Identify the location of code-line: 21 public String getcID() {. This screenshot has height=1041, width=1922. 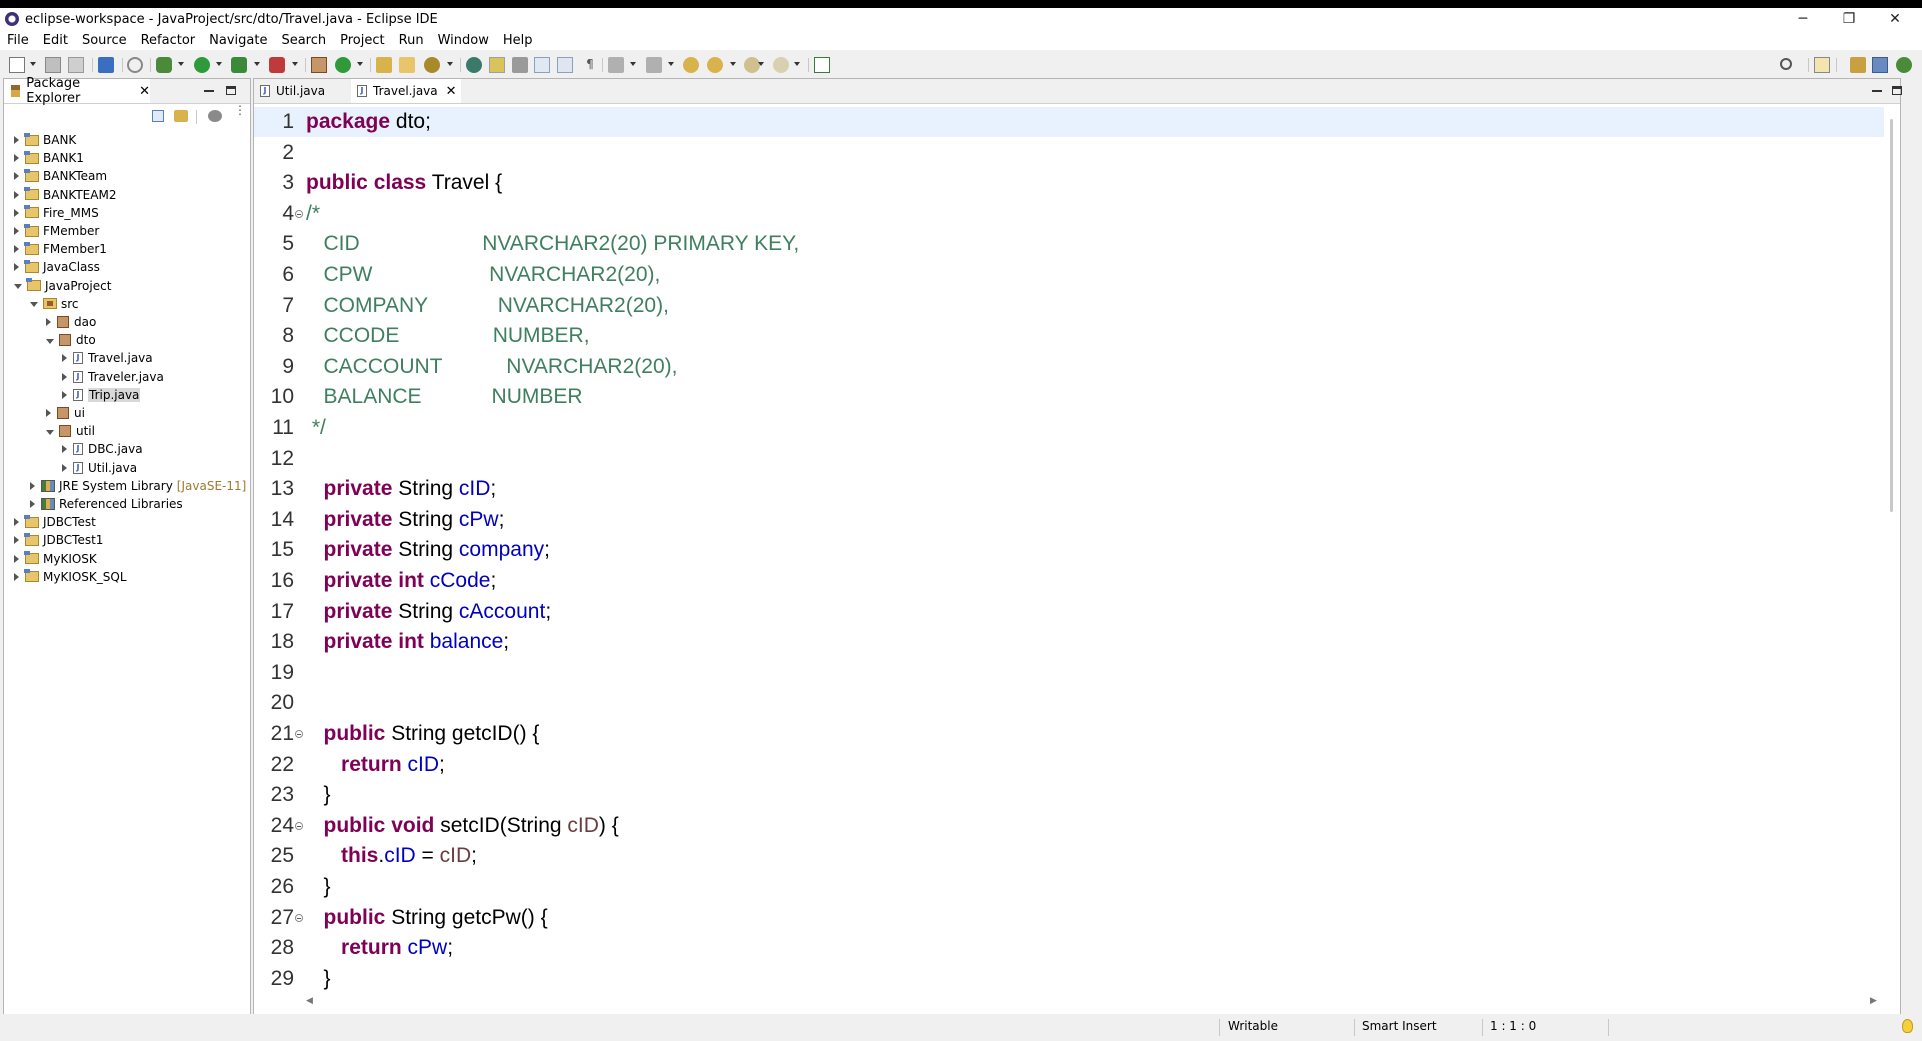
(1069, 734).